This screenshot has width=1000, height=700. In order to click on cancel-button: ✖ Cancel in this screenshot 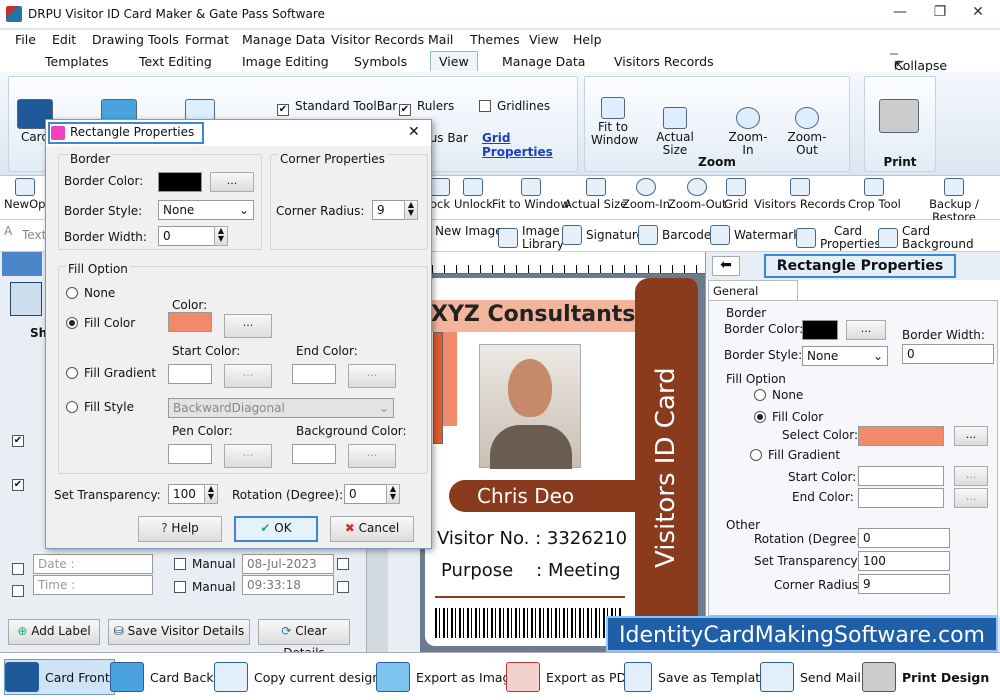, I will do `click(372, 529)`.